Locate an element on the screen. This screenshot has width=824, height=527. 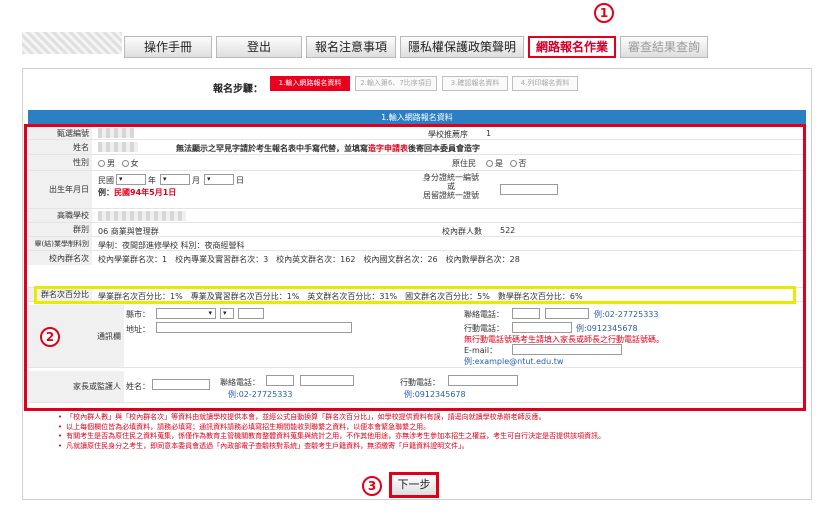
callout-2: 2 is located at coordinates (50, 337).